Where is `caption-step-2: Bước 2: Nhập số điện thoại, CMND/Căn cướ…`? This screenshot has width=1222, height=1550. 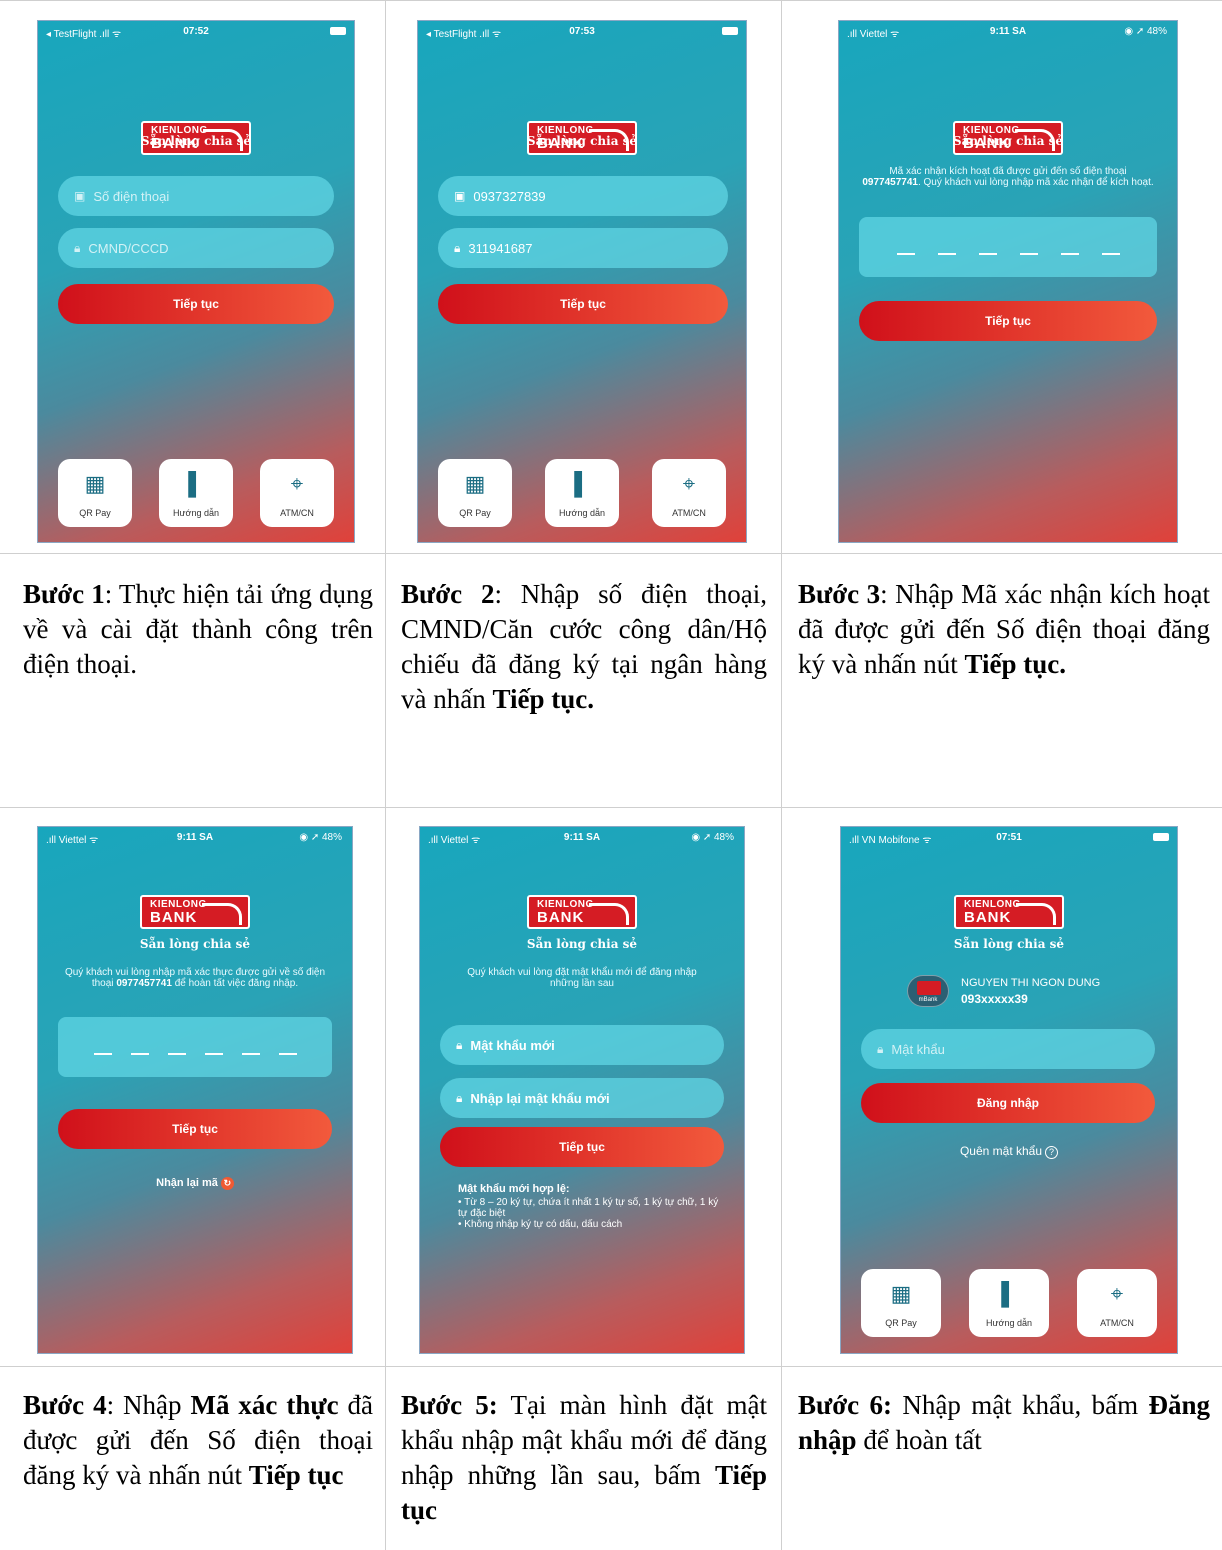
caption-step-2: Bước 2: Nhập số điện thoại, CMND/Căn cướ… is located at coordinates (584, 647).